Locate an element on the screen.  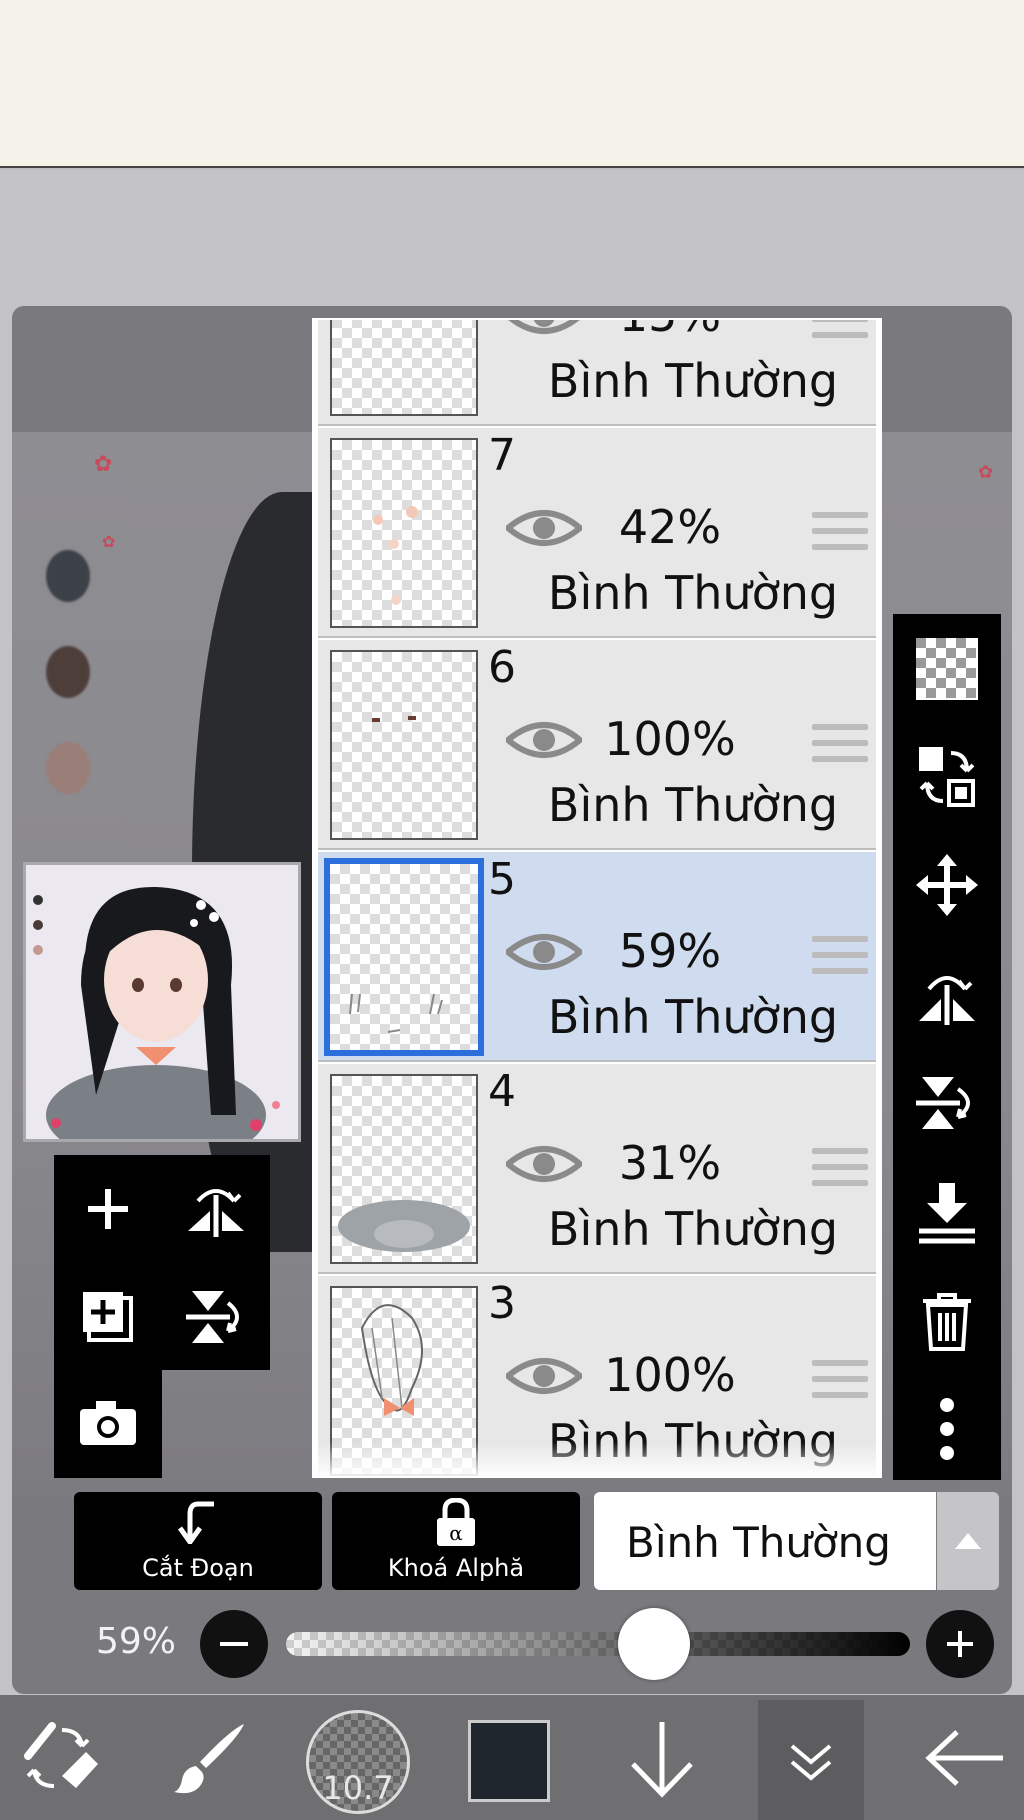
more-icon is located at coordinates (947, 1429).